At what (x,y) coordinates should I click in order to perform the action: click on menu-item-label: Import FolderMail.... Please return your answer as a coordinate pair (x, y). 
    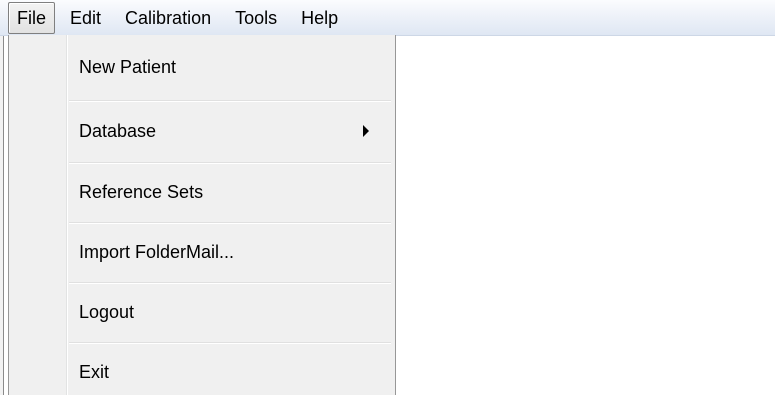
    Looking at the image, I should click on (157, 251).